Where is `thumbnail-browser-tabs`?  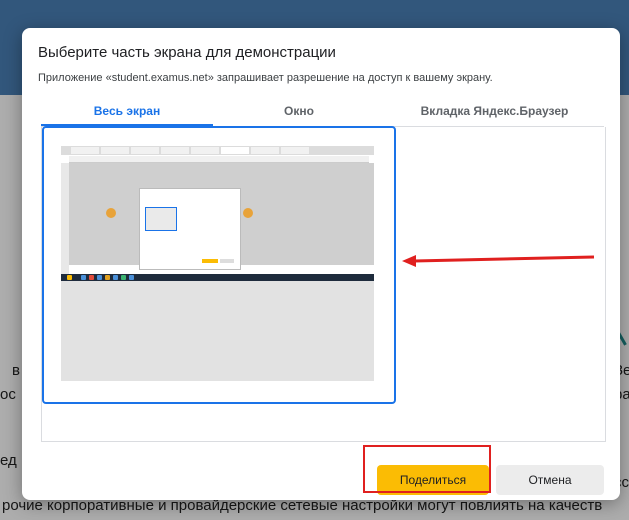
thumbnail-browser-tabs is located at coordinates (217, 150).